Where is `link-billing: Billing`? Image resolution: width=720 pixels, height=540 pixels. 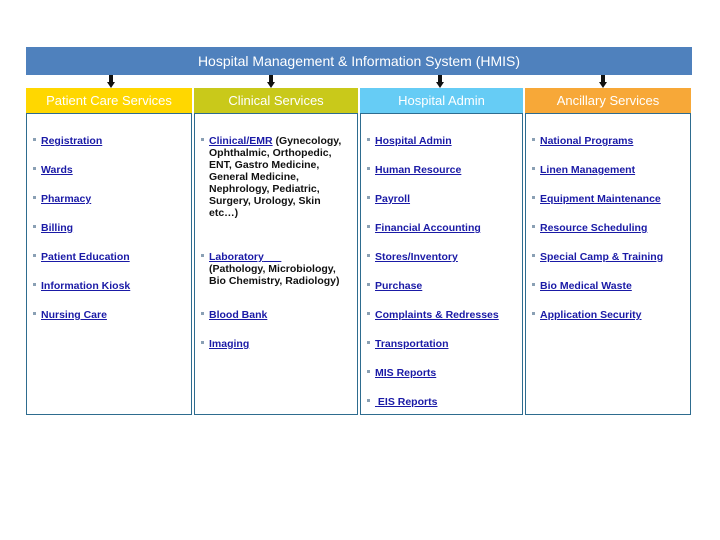
link-billing: Billing is located at coordinates (57, 228).